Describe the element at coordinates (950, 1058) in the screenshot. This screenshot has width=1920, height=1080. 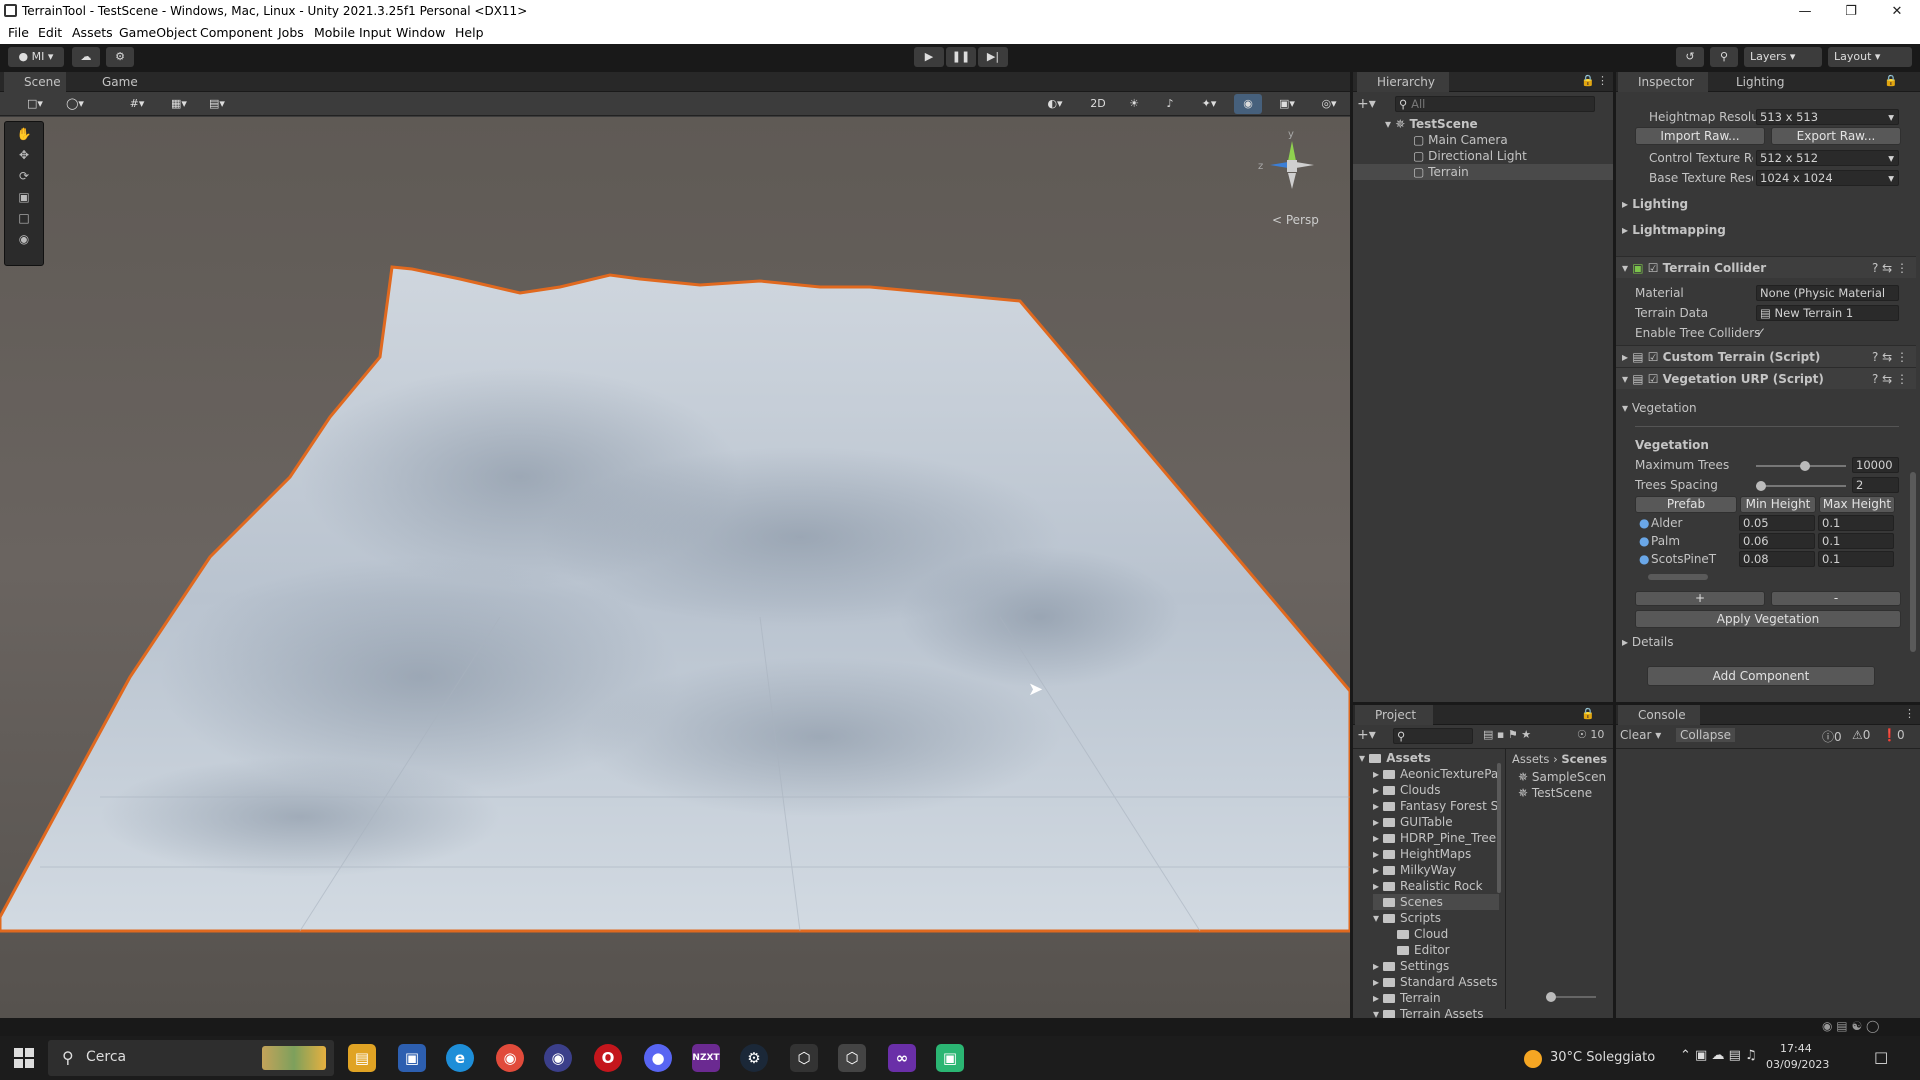
I see `android-studio-icon: ▣` at that location.